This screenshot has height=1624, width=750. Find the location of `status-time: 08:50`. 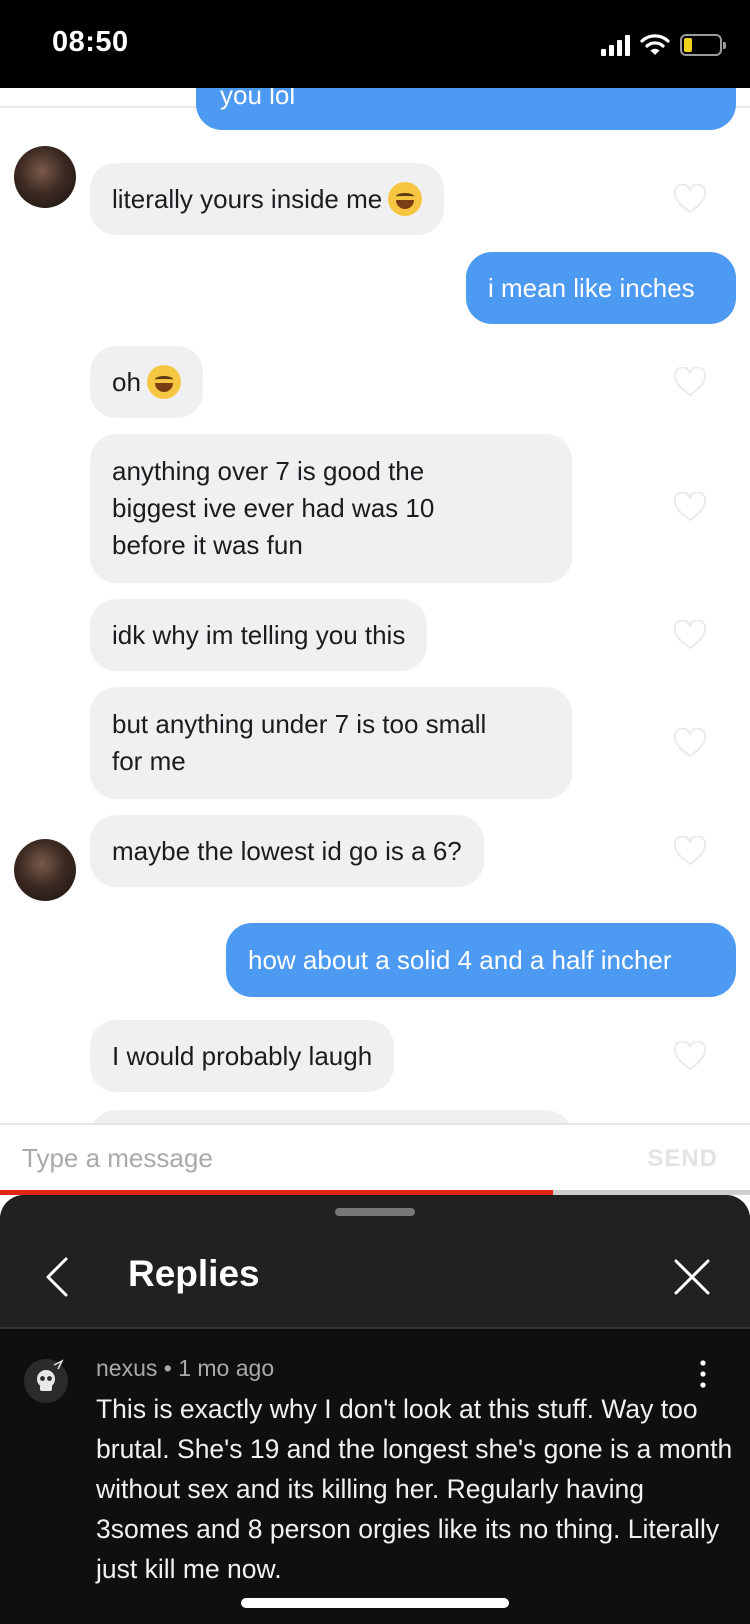

status-time: 08:50 is located at coordinates (90, 42).